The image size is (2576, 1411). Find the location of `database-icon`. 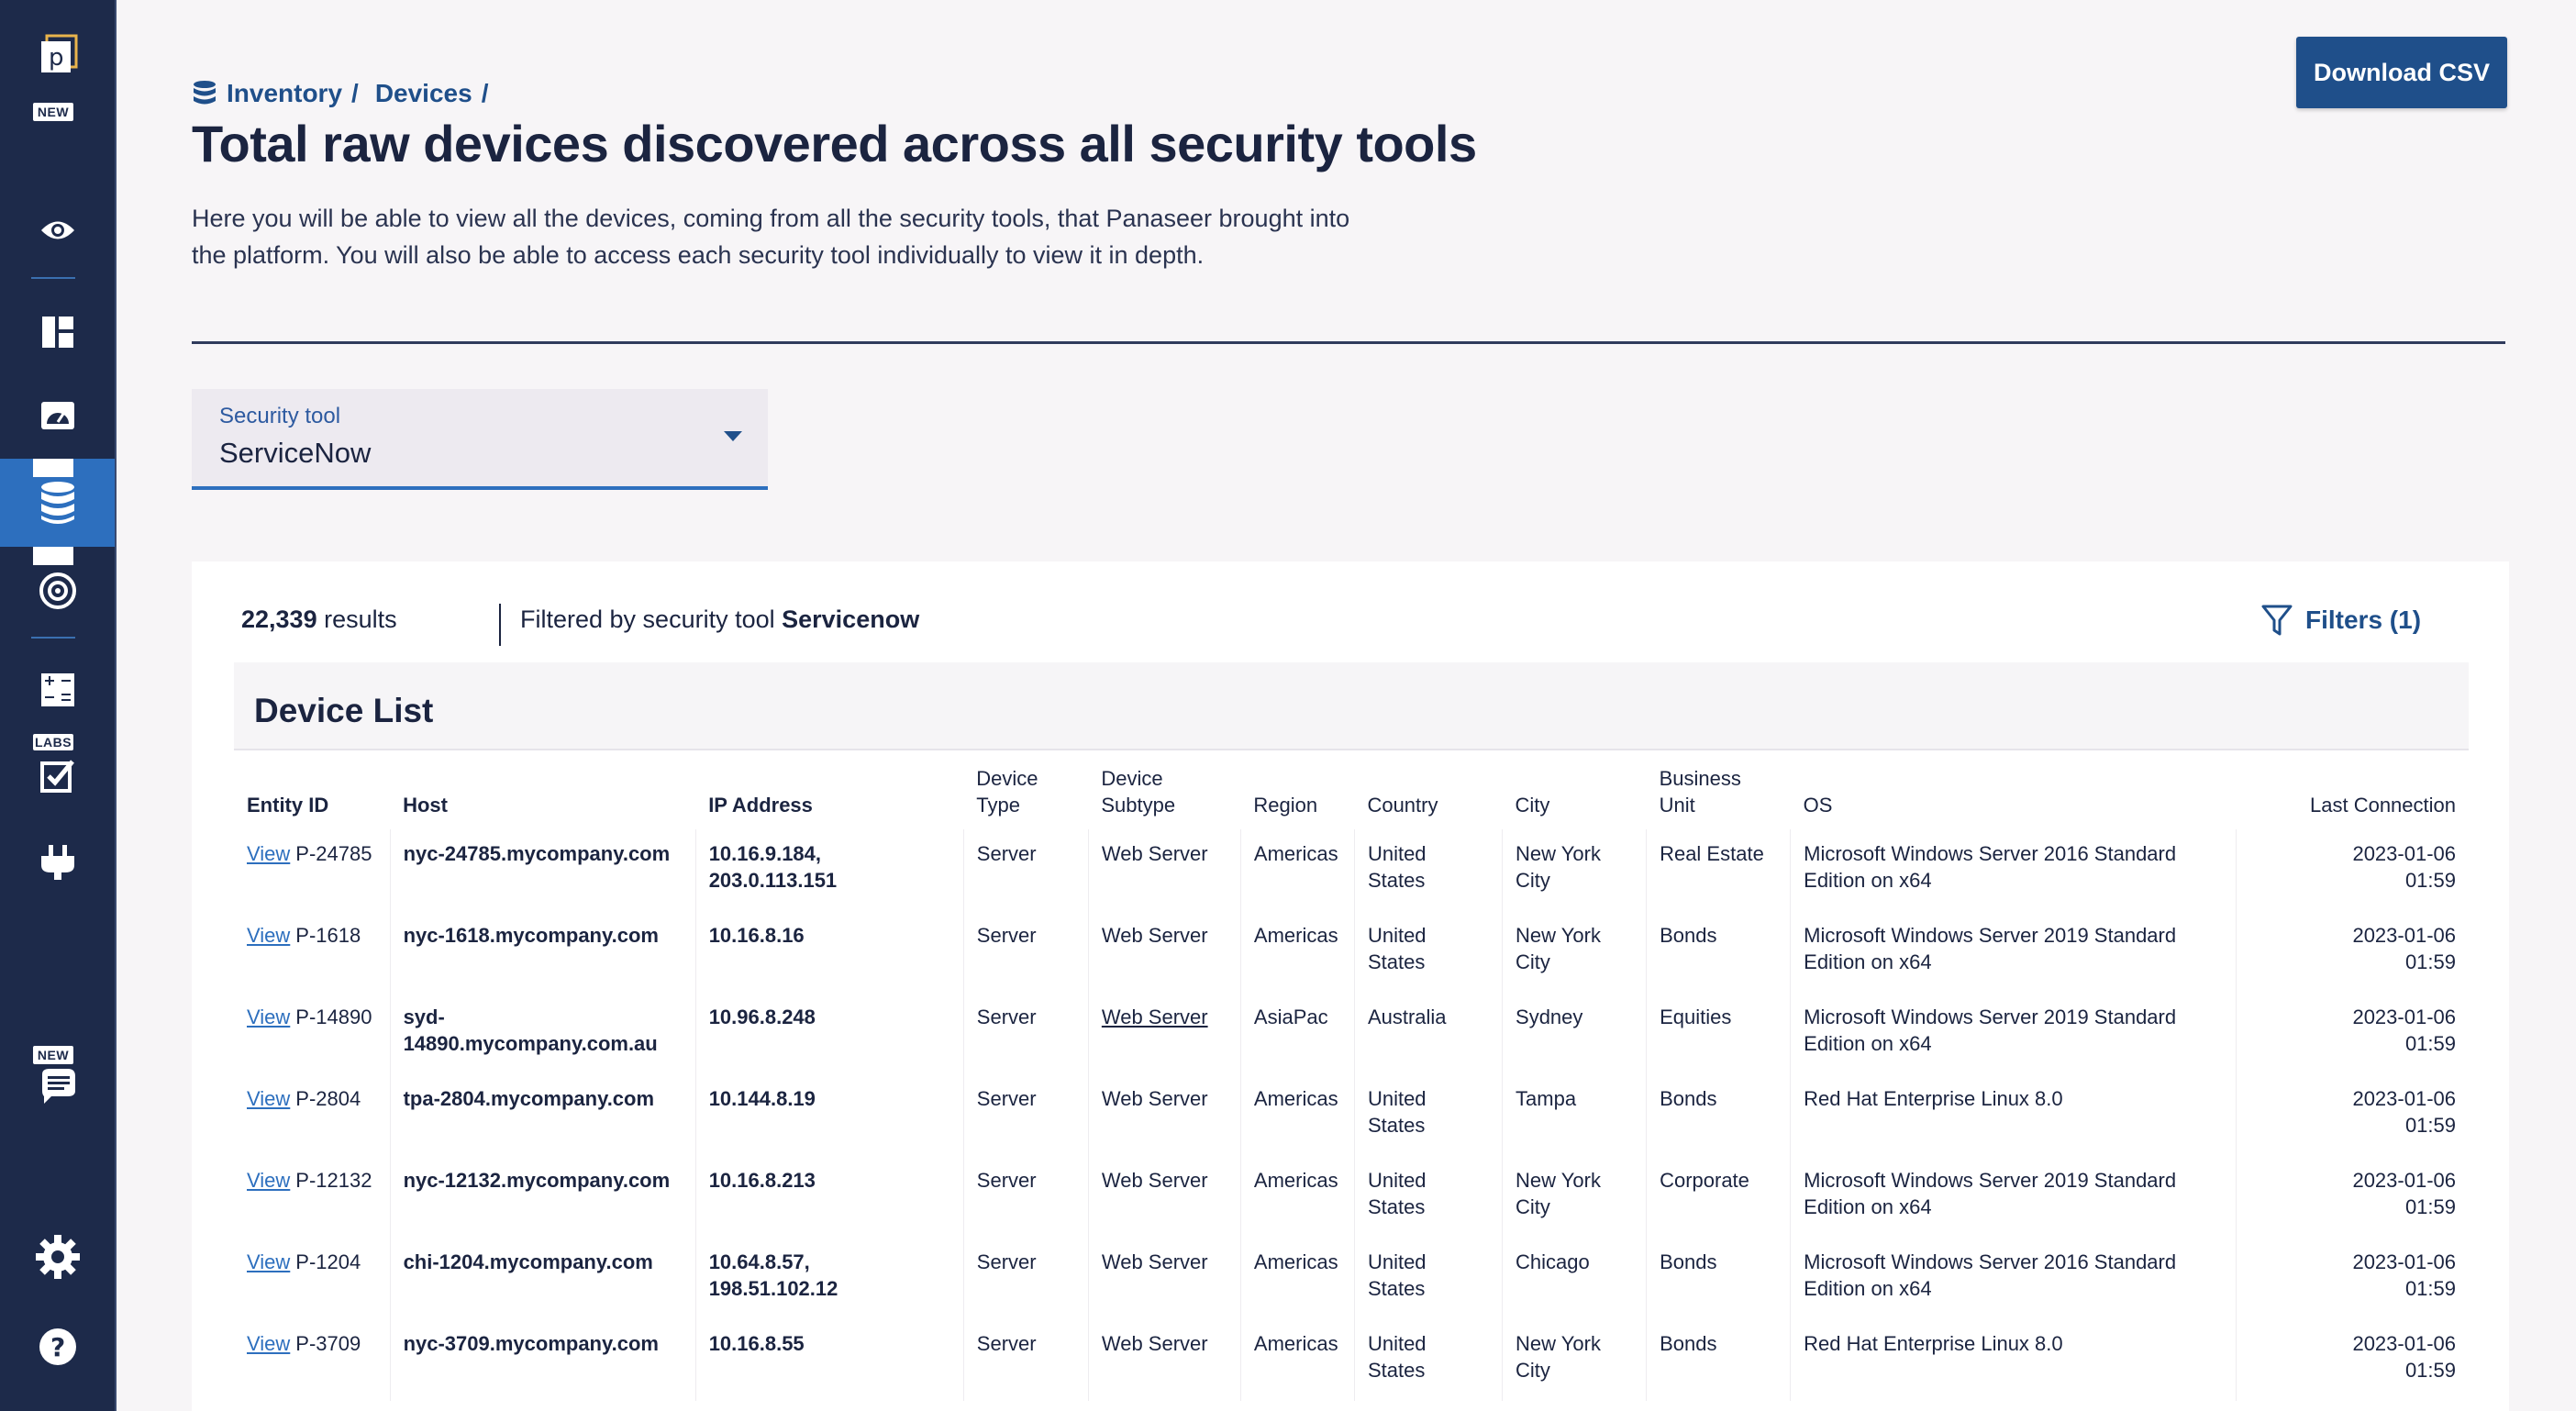

database-icon is located at coordinates (57, 503).